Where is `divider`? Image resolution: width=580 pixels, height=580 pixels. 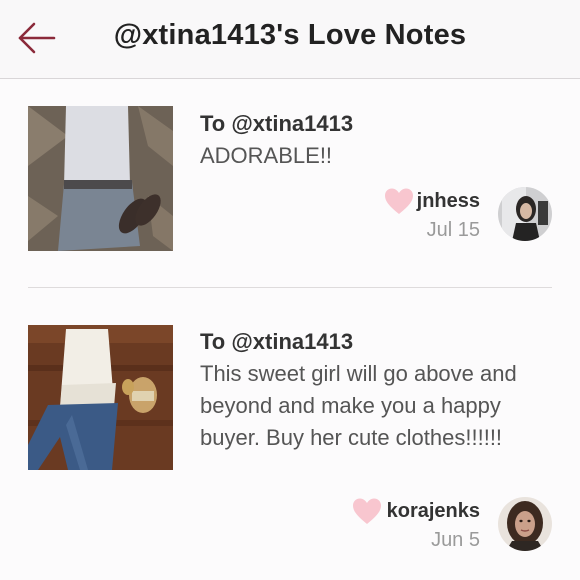 divider is located at coordinates (290, 287).